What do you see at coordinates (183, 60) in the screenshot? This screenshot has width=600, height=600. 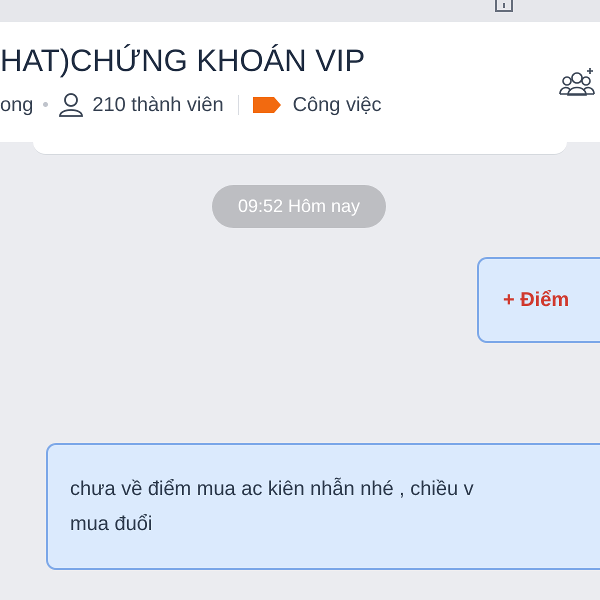 I see `group-title: HAT)CHỨNG KHOÁN VIP` at bounding box center [183, 60].